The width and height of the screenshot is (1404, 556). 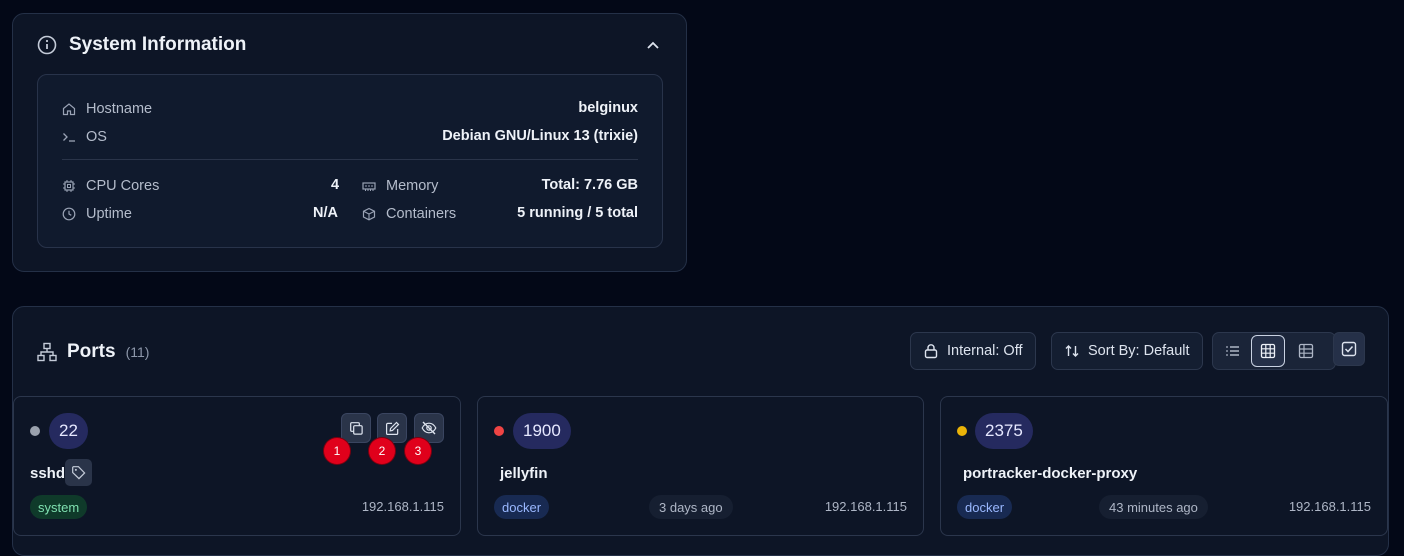 I want to click on sort-button: Sort By: Default, so click(x=1127, y=351).